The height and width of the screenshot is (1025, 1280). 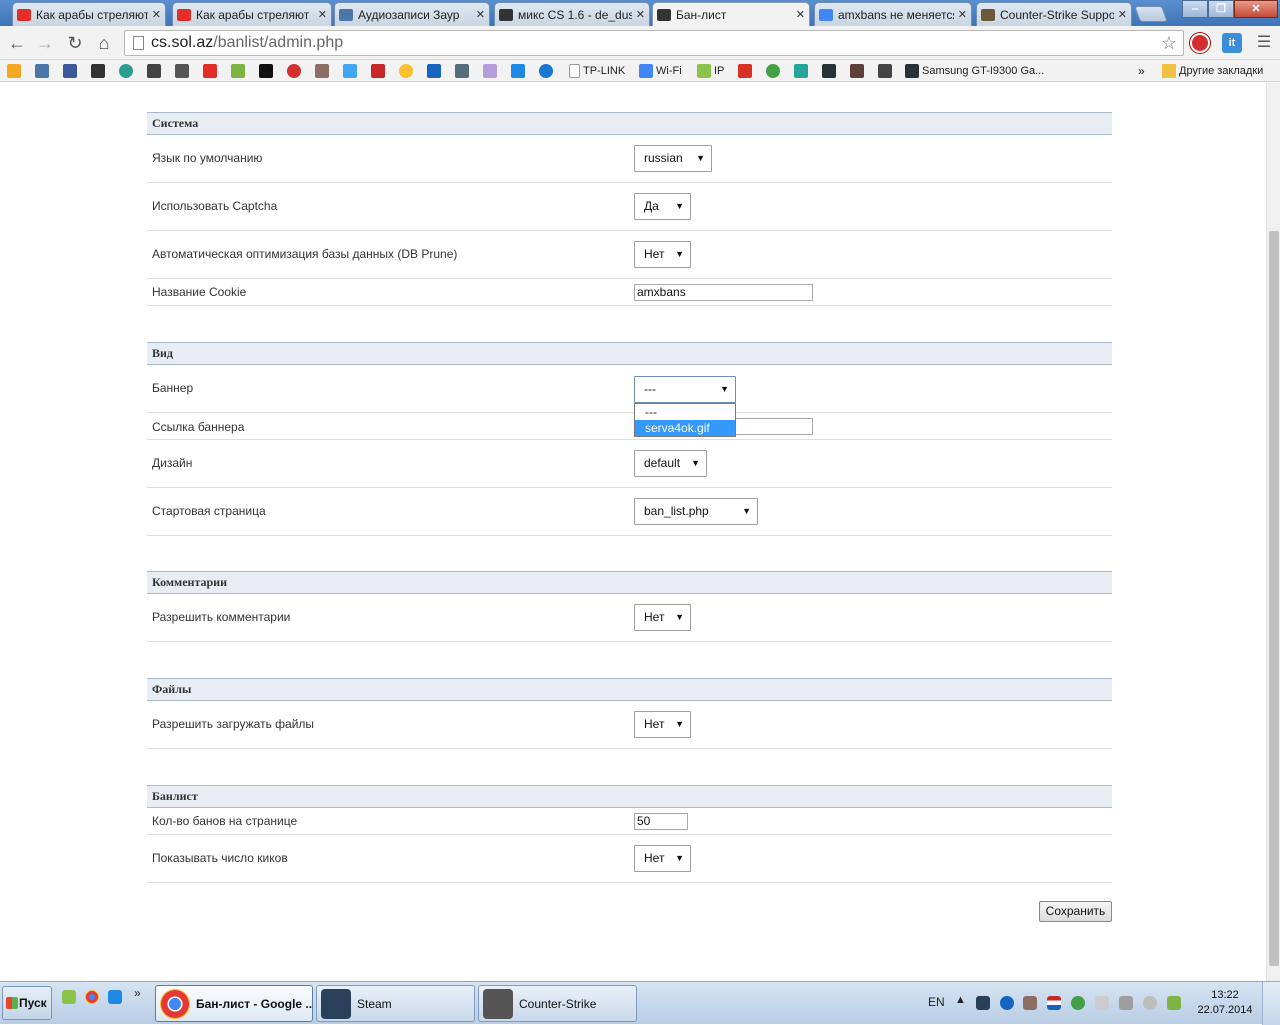 I want to click on cookie-name-input: amxbans, so click(x=723, y=292).